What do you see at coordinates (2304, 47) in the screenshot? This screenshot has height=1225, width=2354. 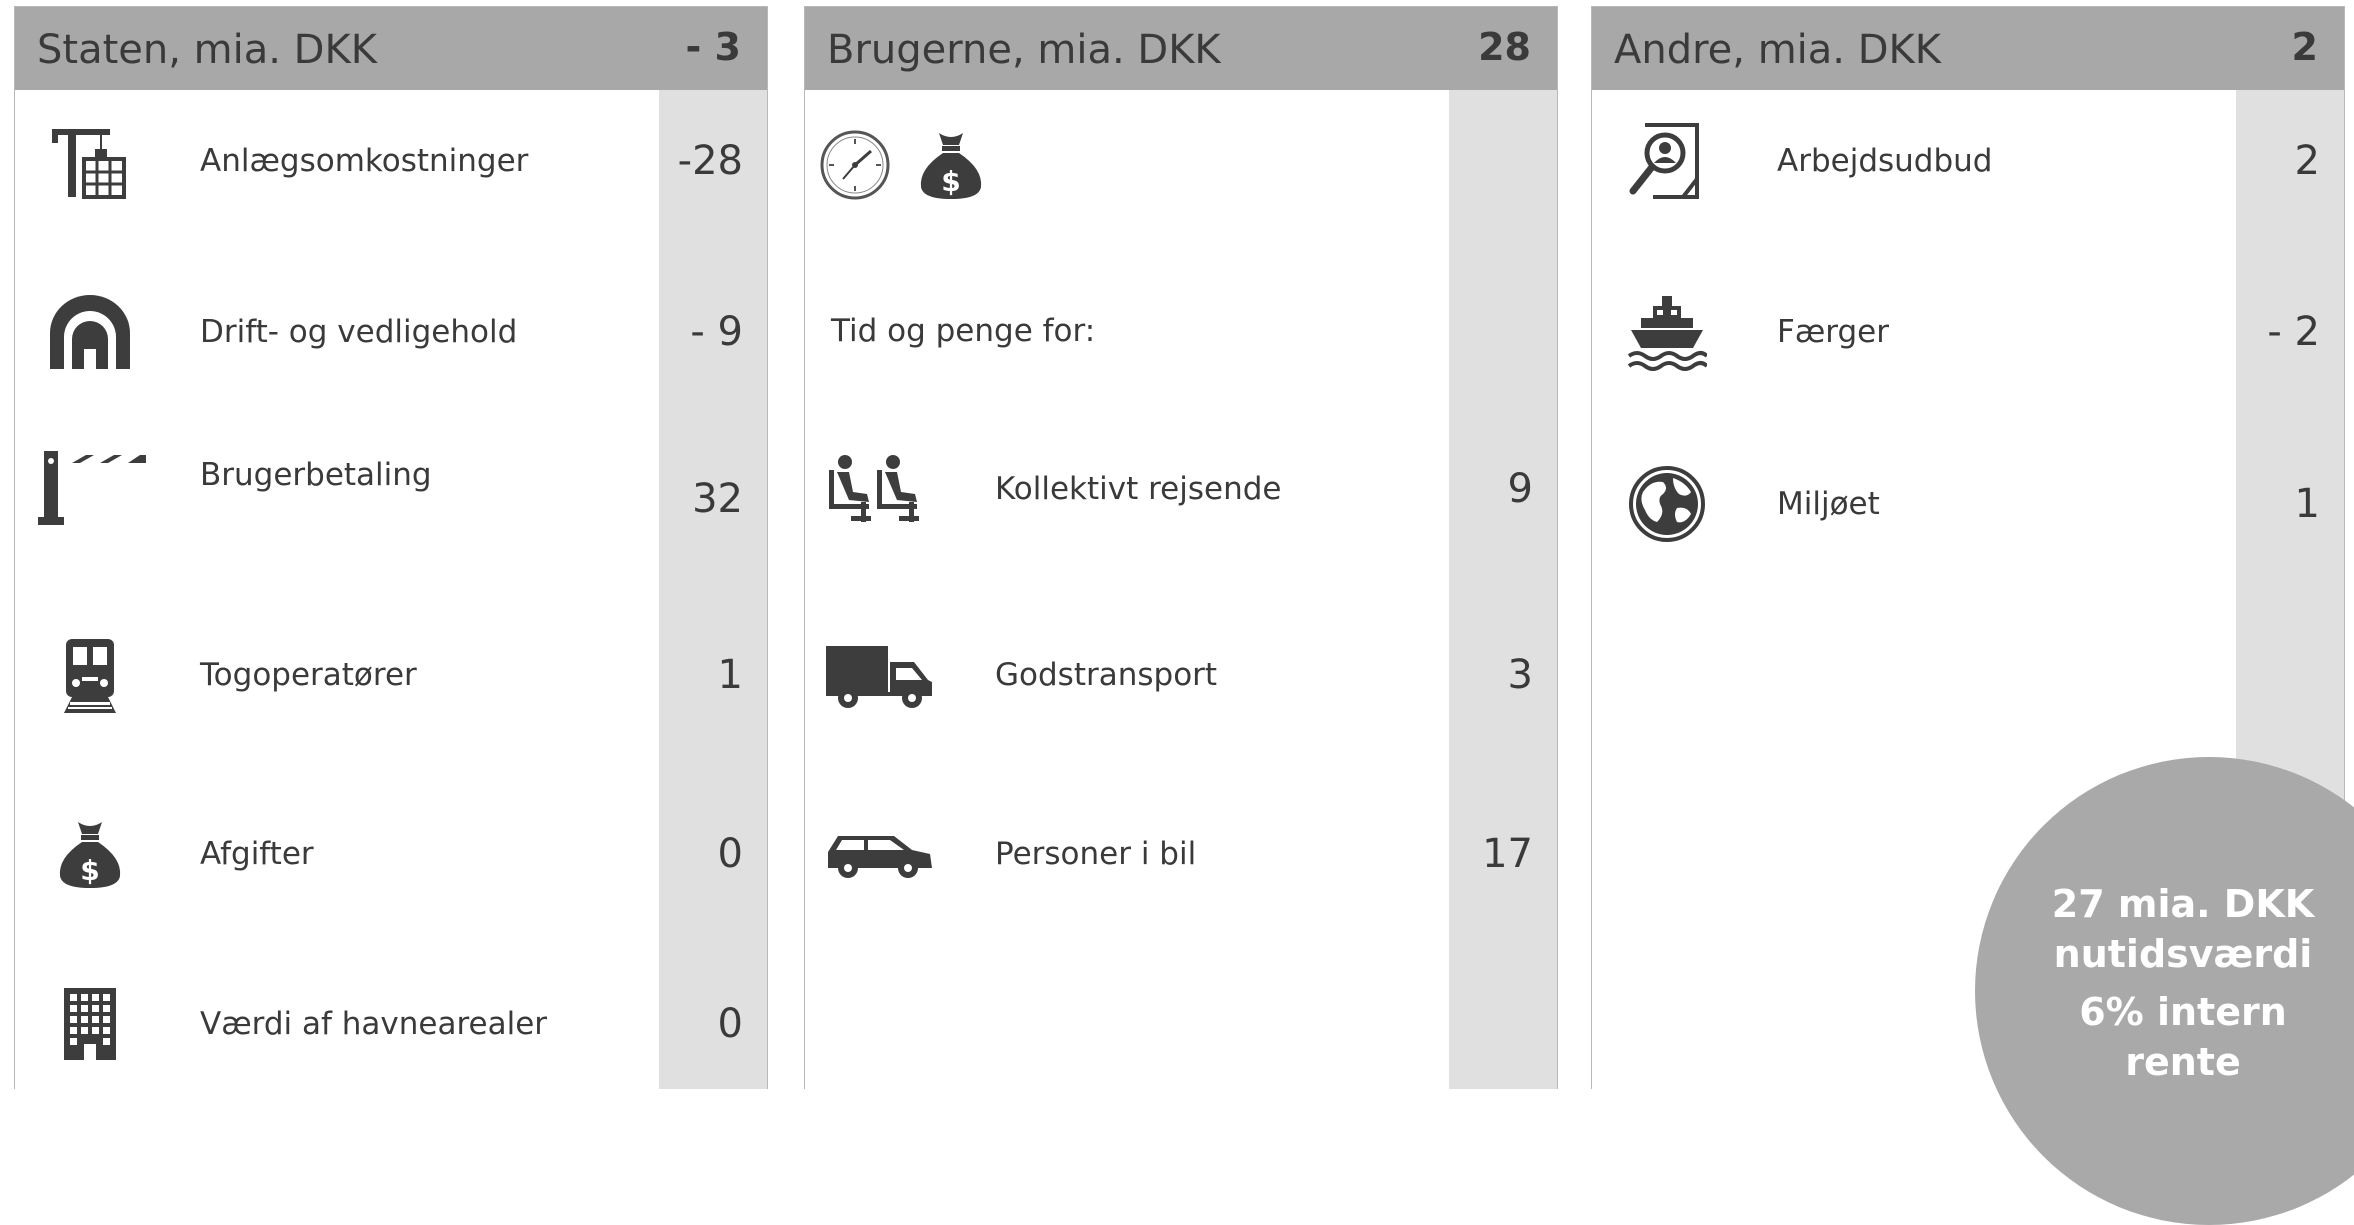 I see `panel-total: 2` at bounding box center [2304, 47].